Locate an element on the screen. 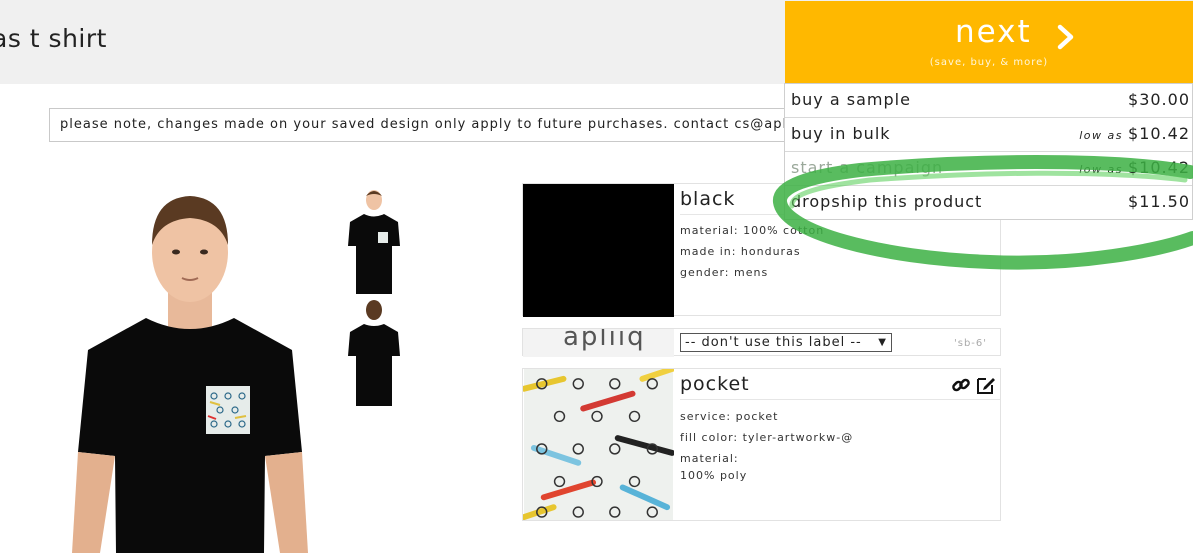  thumbnail-front is located at coordinates (374, 240).